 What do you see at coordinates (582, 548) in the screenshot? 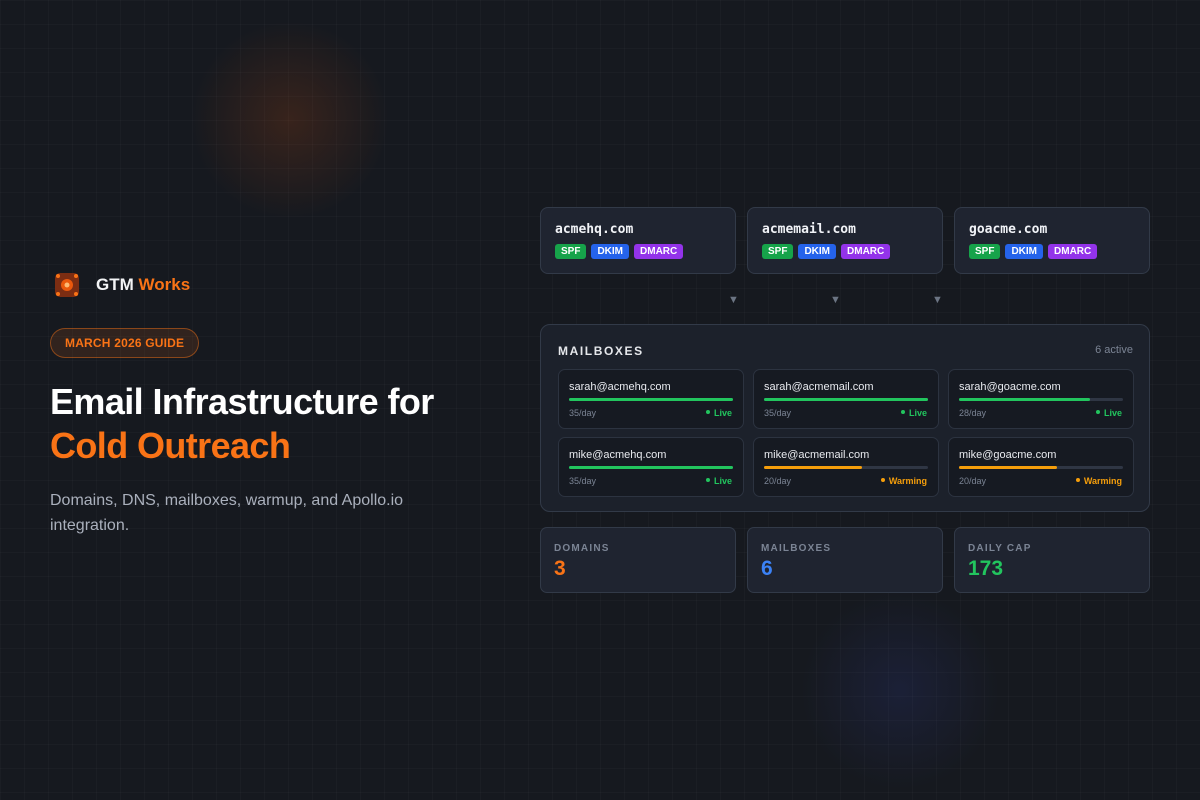
I see `stat-label: DOMAINS` at bounding box center [582, 548].